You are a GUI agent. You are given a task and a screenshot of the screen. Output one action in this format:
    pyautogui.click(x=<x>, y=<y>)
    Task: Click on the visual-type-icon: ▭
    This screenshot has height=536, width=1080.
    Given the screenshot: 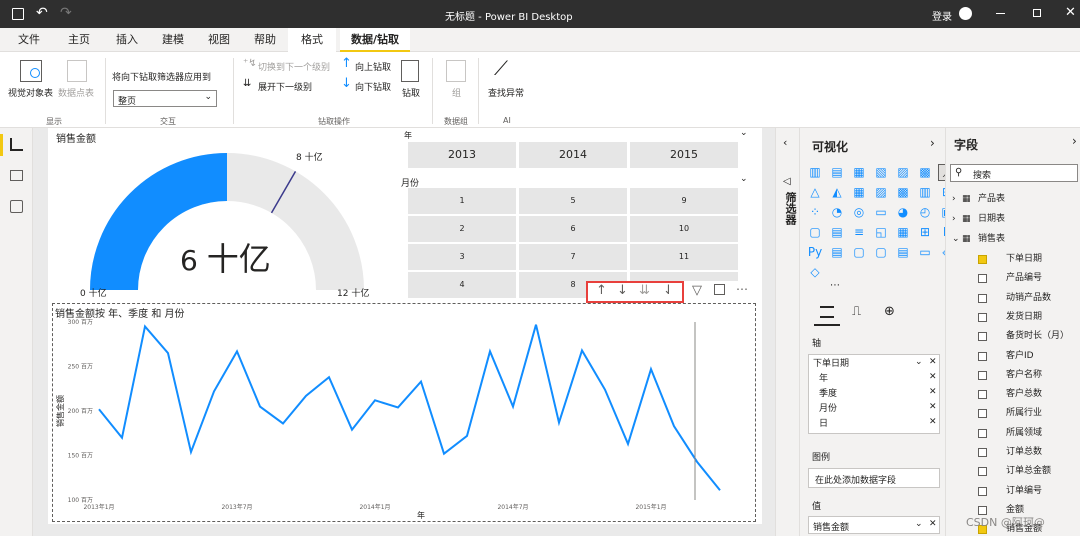 What is the action you would take?
    pyautogui.click(x=925, y=252)
    